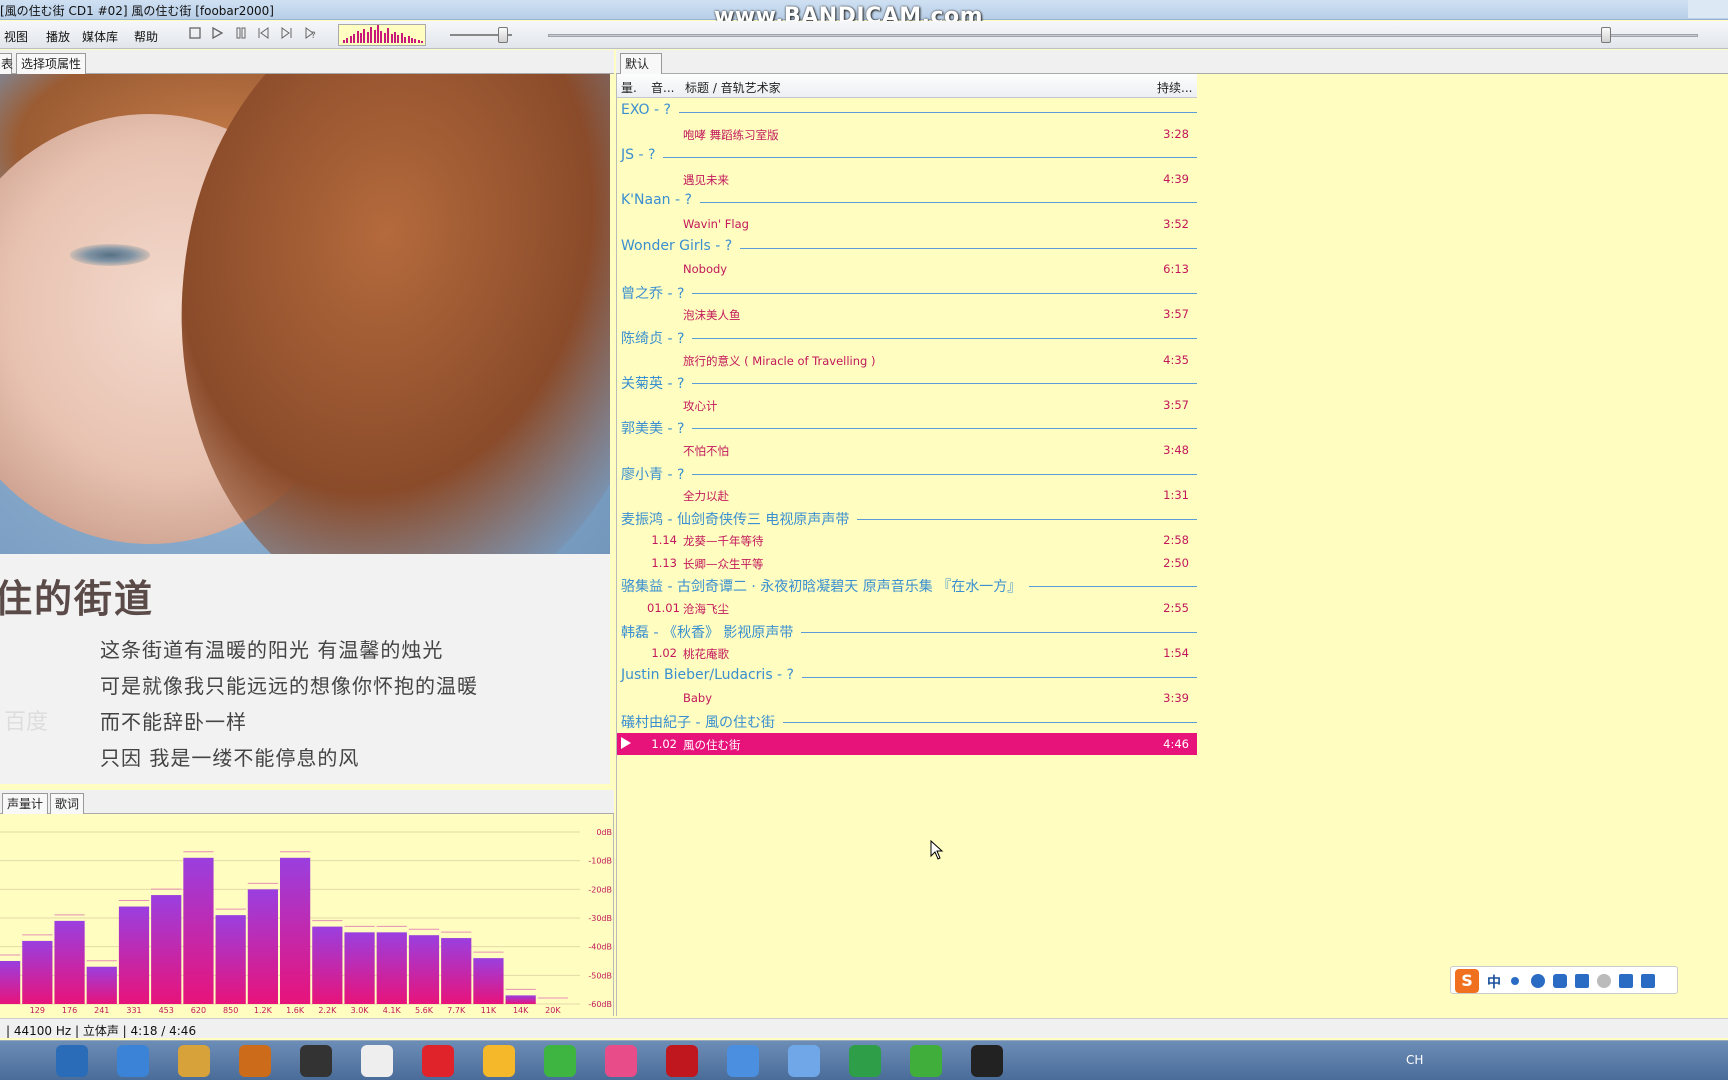 Image resolution: width=1728 pixels, height=1080 pixels. Describe the element at coordinates (907, 495) in the screenshot. I see `track-row: 全力以赴 1:31` at that location.